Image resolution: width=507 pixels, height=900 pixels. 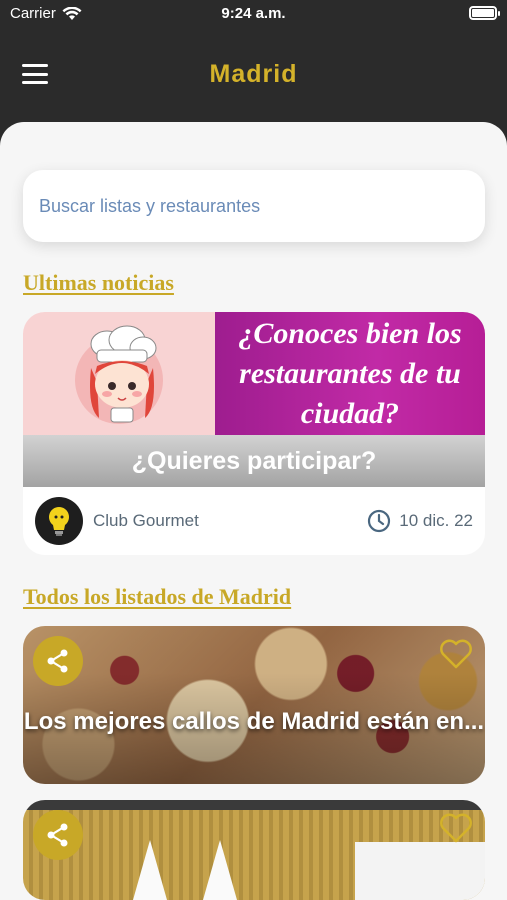 I want to click on search-input, so click(x=249, y=206).